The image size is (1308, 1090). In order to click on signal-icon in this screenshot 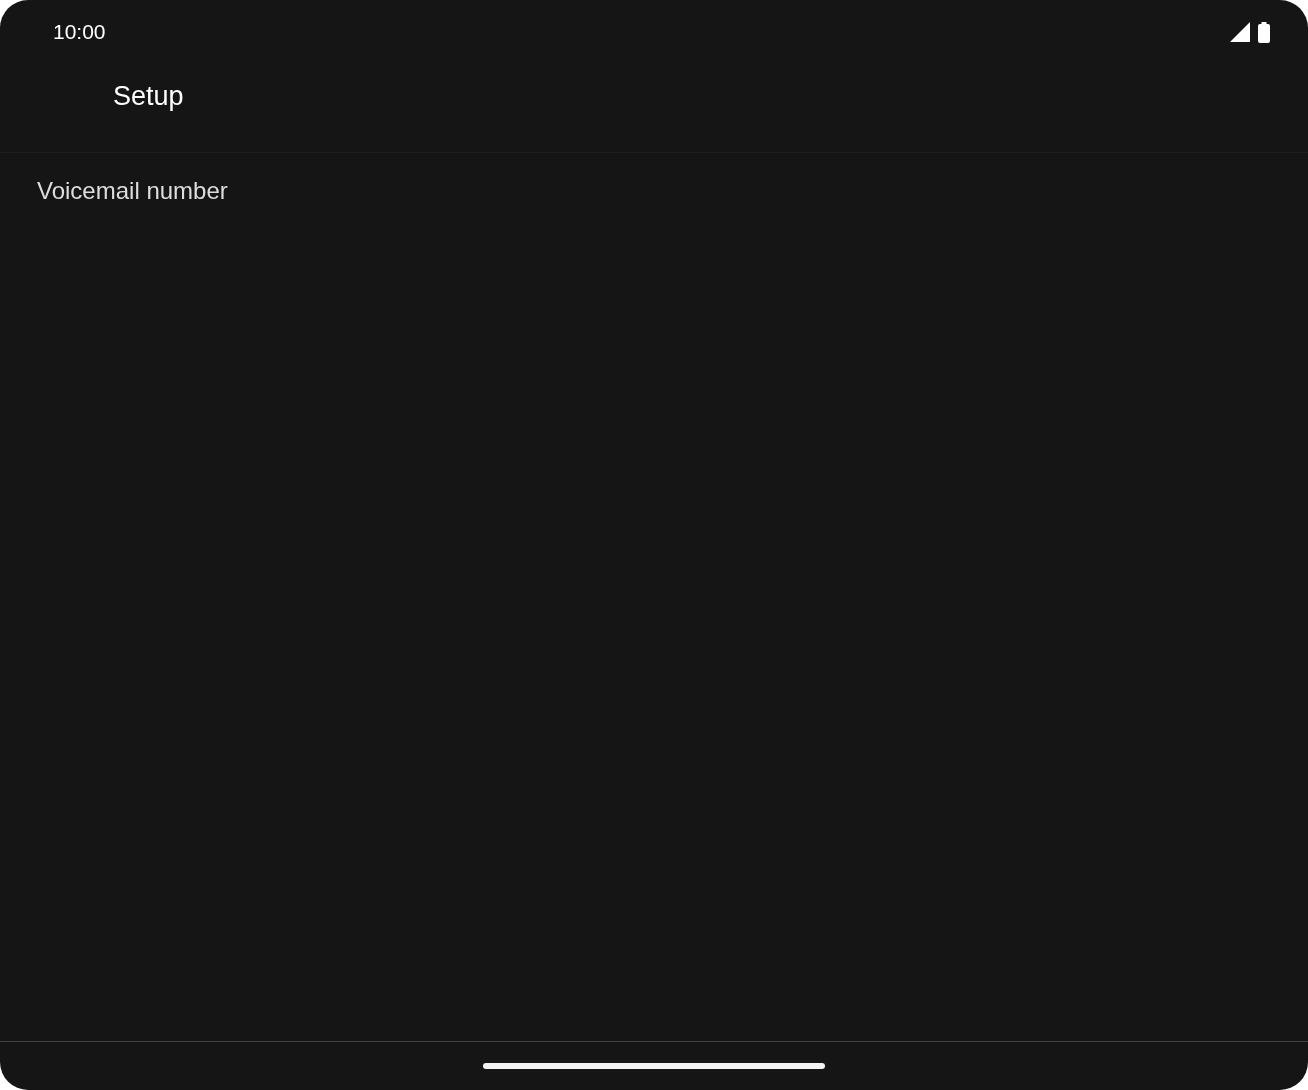, I will do `click(1240, 32)`.